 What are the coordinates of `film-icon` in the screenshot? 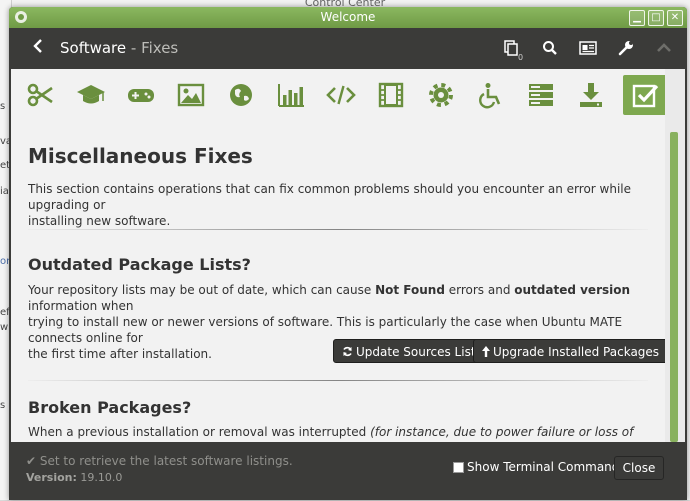 It's located at (391, 95).